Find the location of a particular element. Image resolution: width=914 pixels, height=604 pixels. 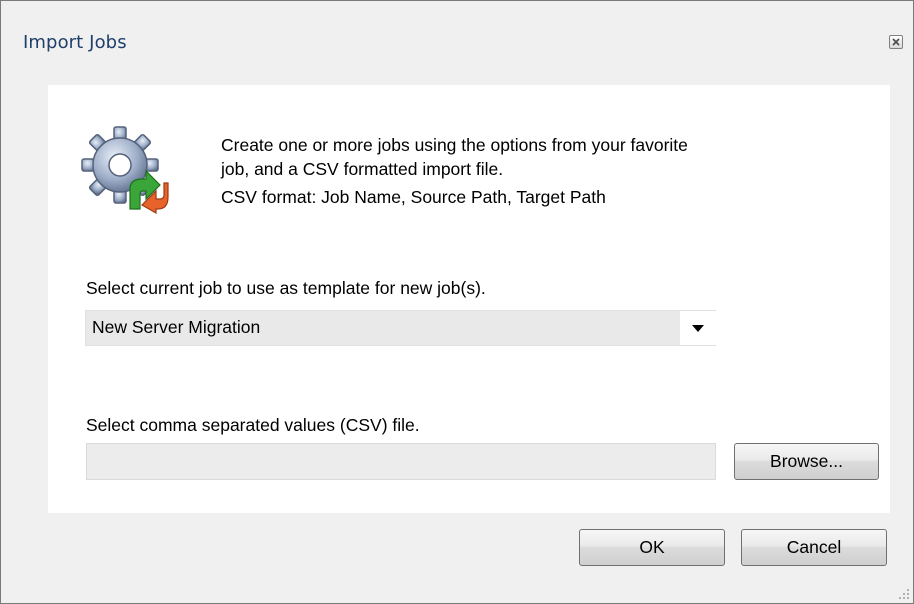

dropdown-button is located at coordinates (698, 328).